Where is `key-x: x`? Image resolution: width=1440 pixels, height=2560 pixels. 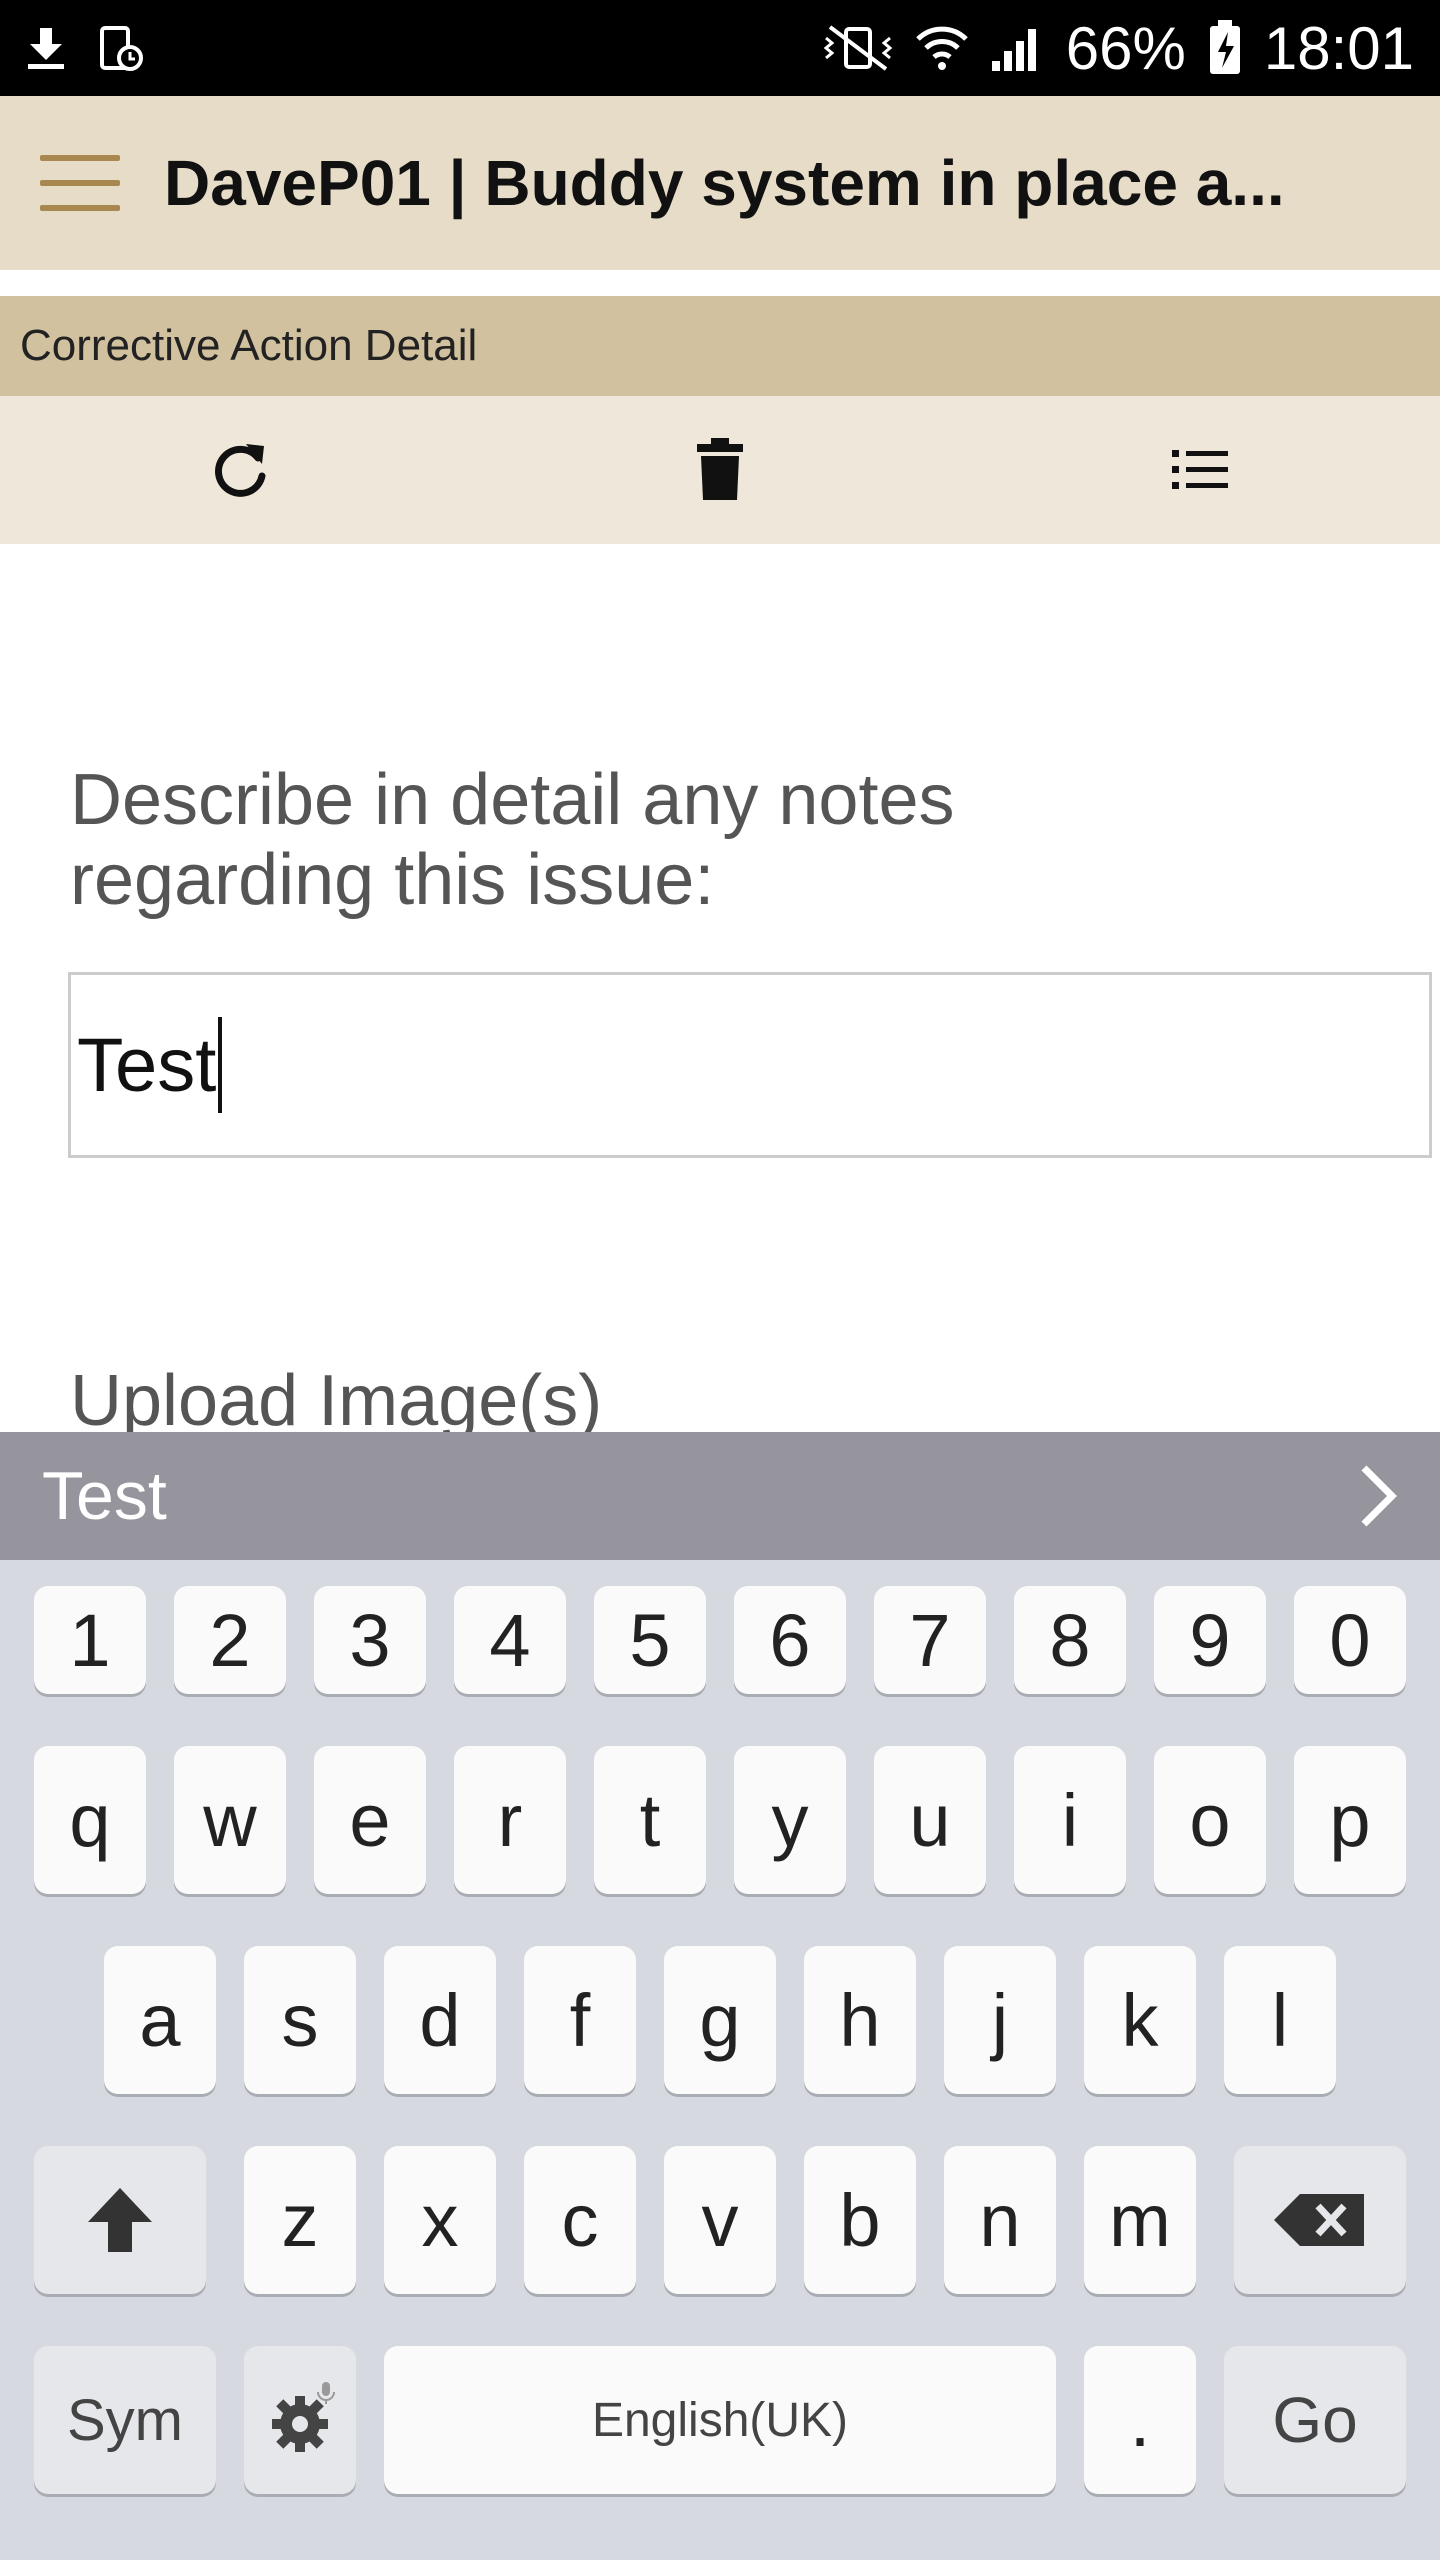 key-x: x is located at coordinates (440, 2220).